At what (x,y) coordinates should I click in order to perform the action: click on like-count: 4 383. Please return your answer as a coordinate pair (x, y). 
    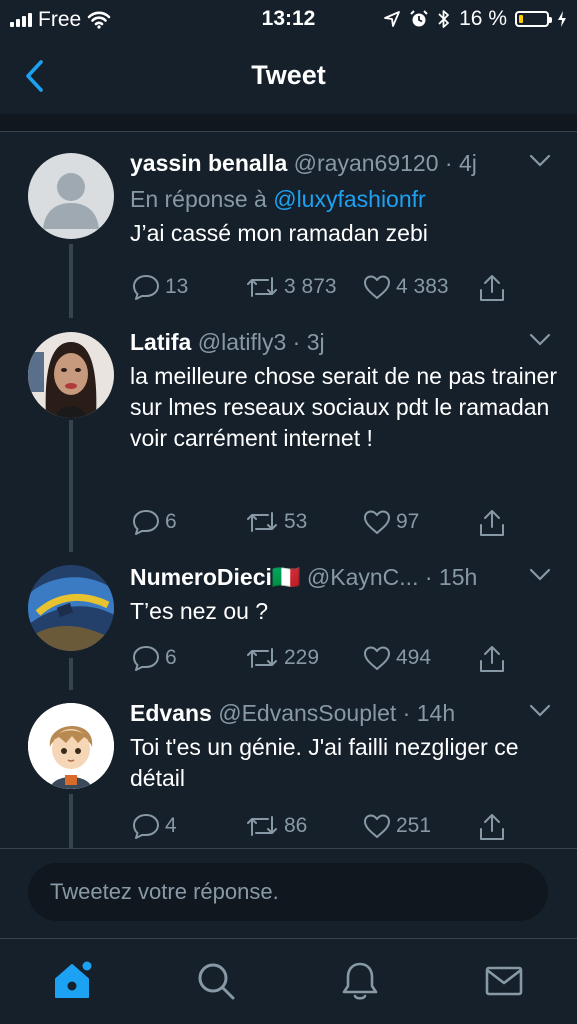
    Looking at the image, I should click on (422, 286).